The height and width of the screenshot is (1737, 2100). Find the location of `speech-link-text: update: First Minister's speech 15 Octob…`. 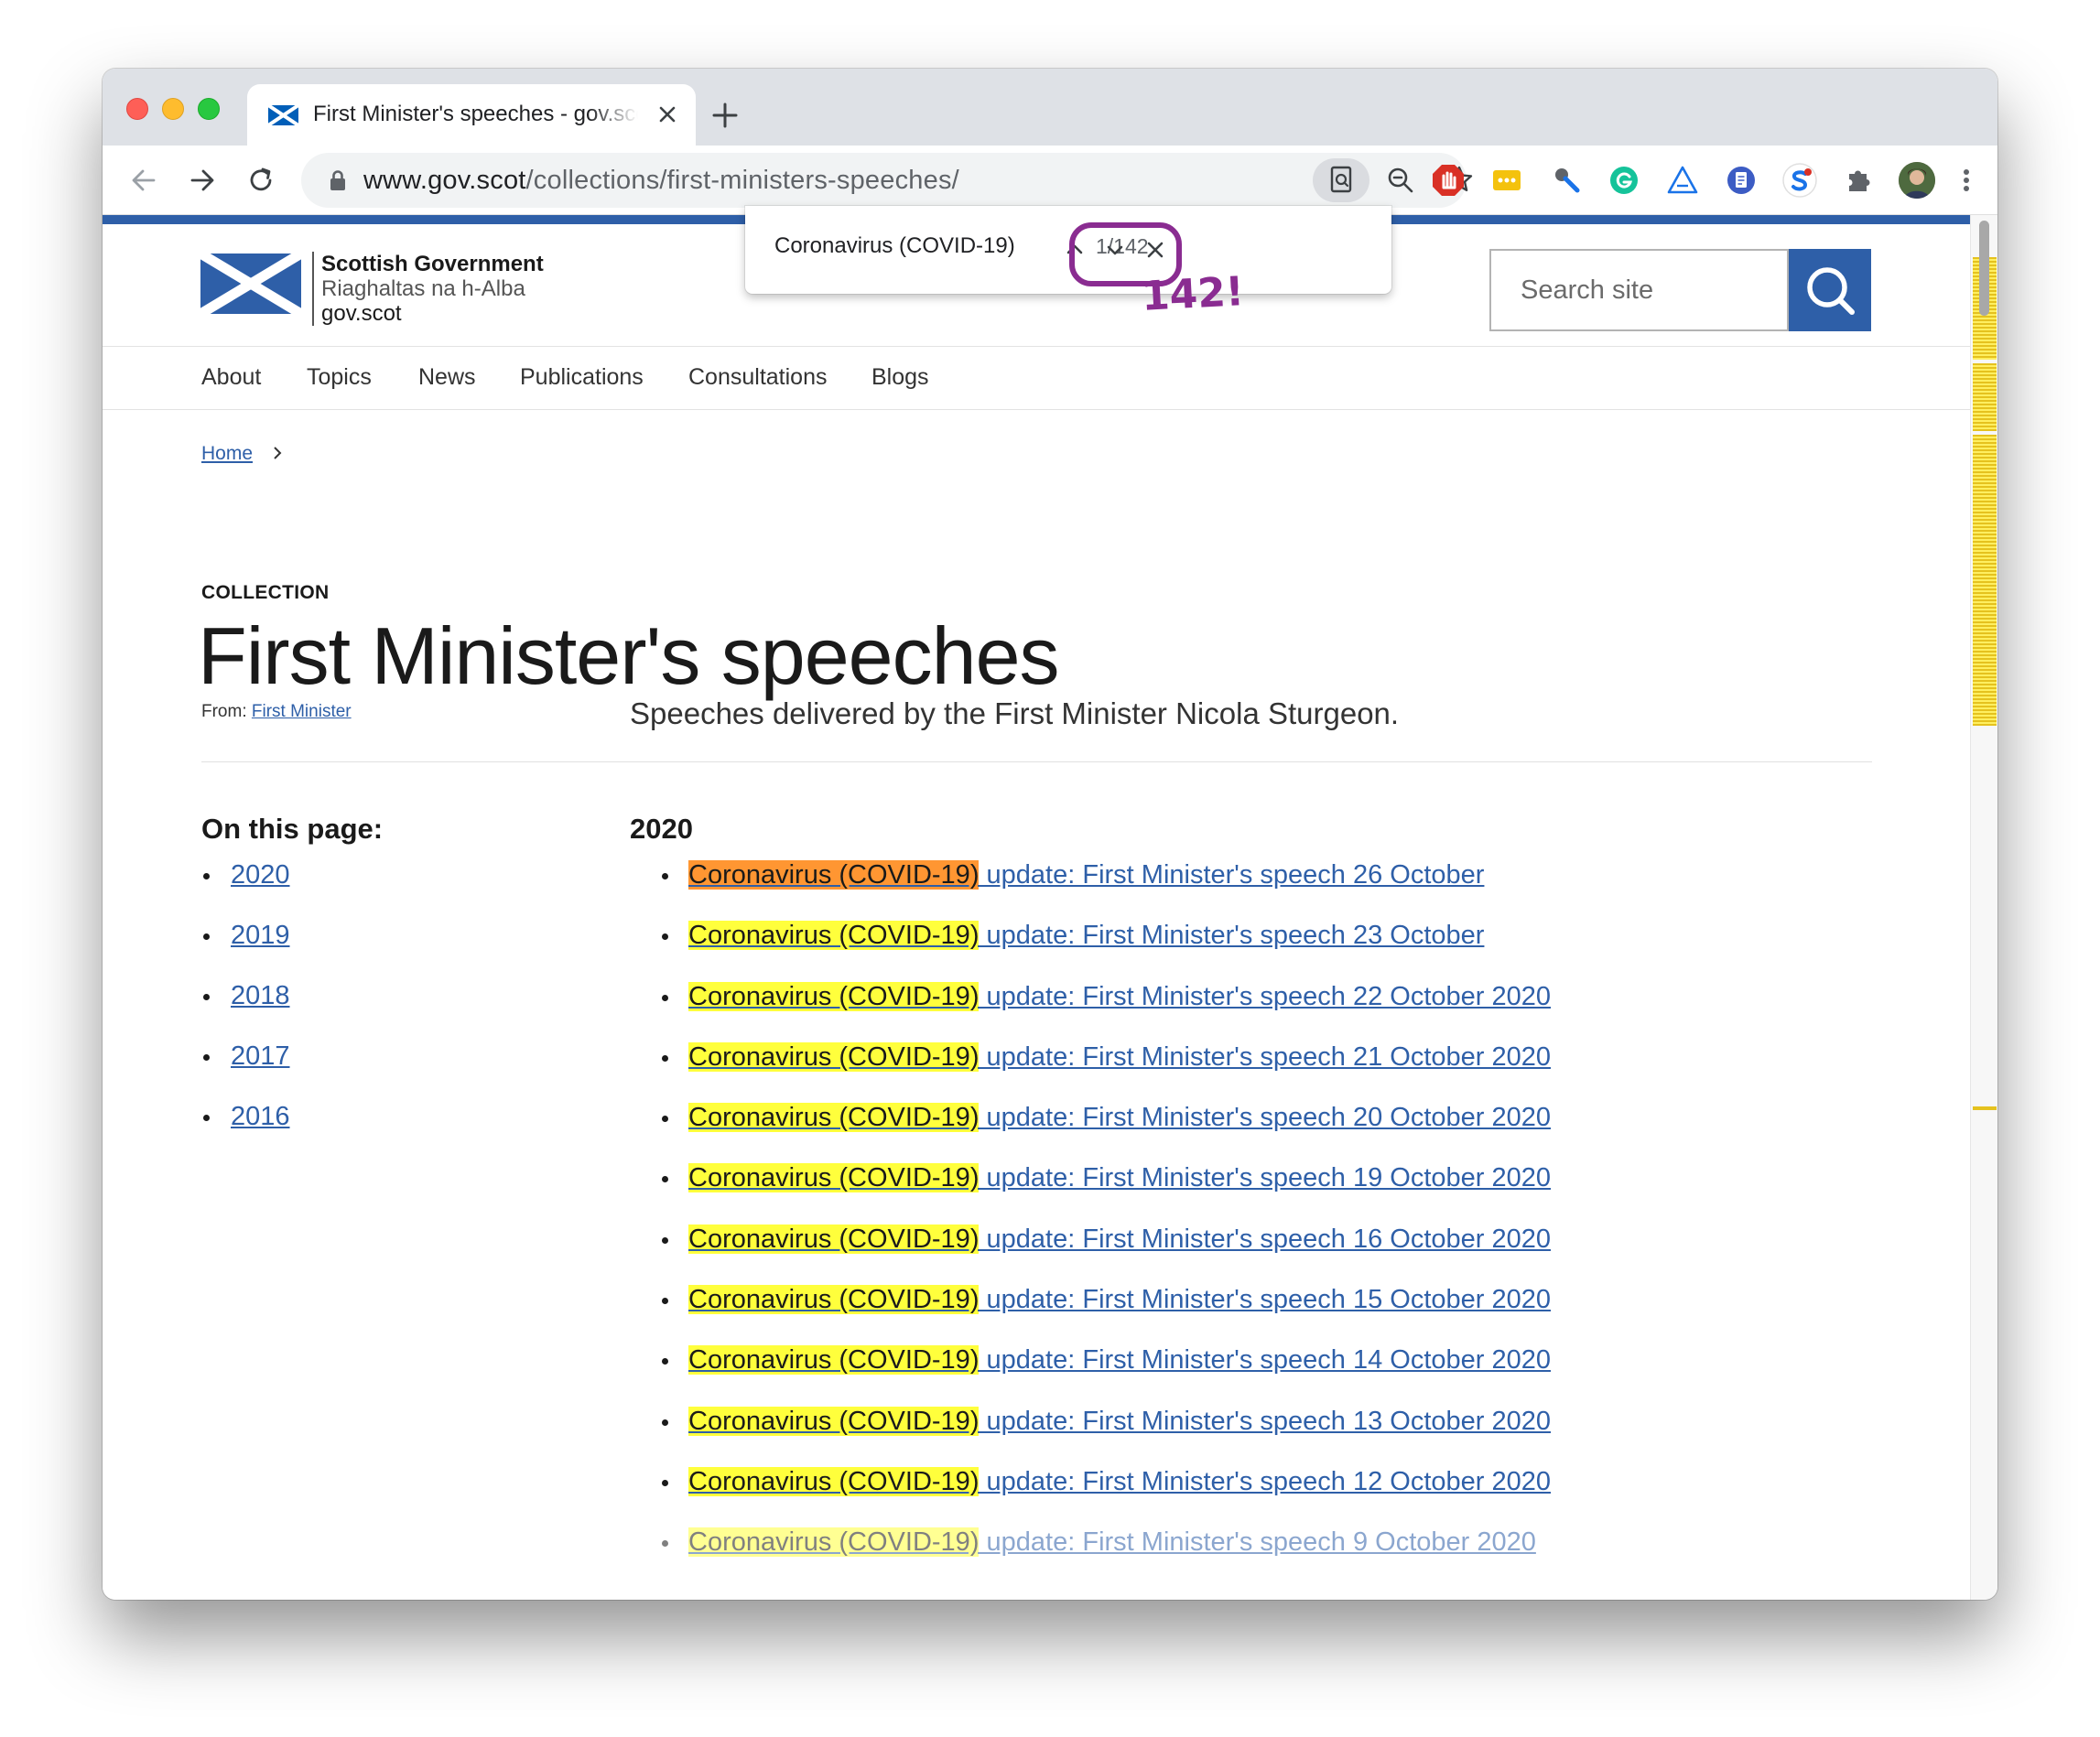

speech-link-text: update: First Minister's speech 15 Octob… is located at coordinates (1265, 1300).